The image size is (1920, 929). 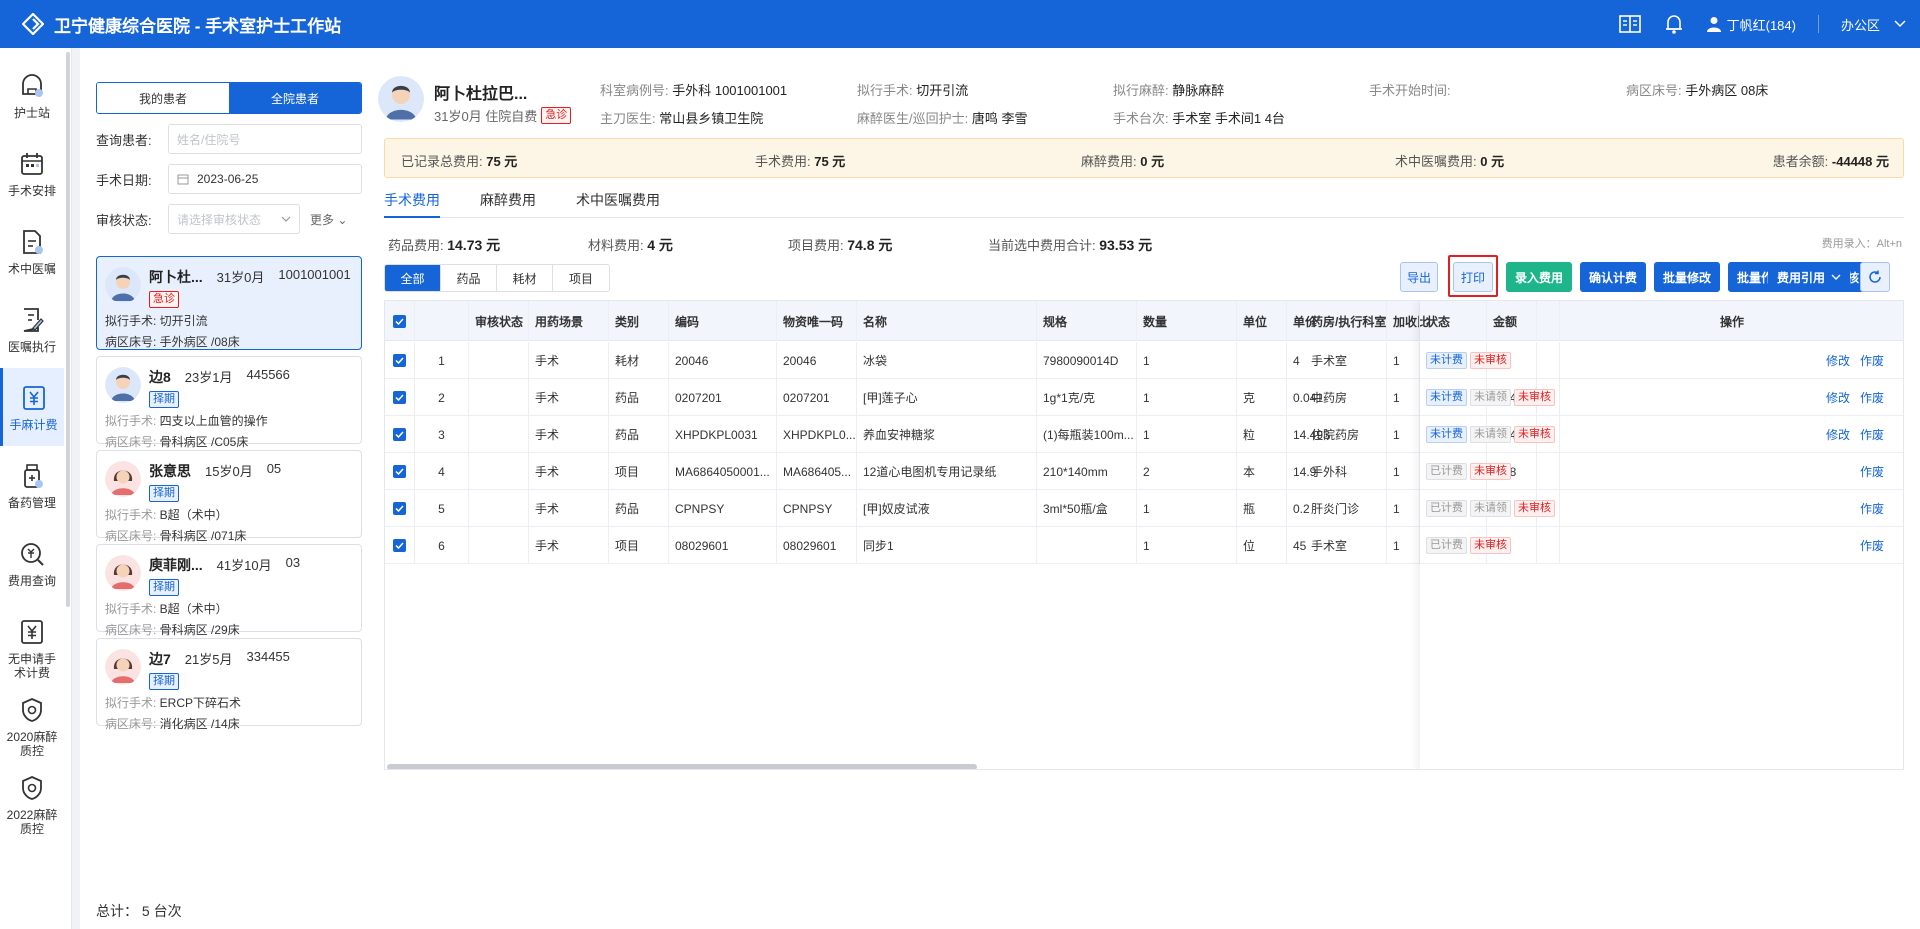 What do you see at coordinates (163, 98) in the screenshot?
I see `tab-my-patients: 我的患者` at bounding box center [163, 98].